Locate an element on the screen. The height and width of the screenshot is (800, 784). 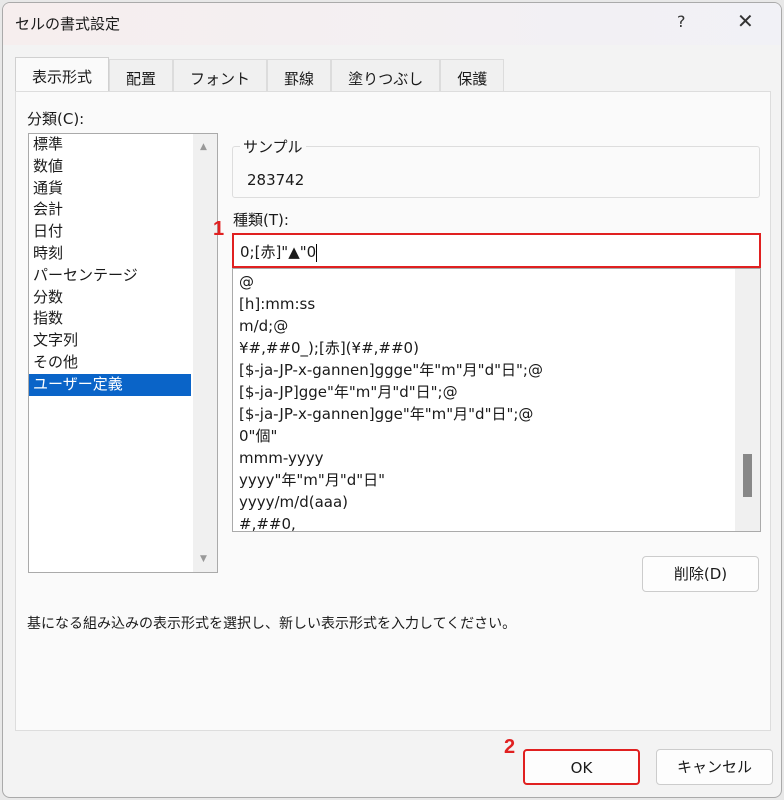
format-item: mmm-yyyy is located at coordinates (496, 458).